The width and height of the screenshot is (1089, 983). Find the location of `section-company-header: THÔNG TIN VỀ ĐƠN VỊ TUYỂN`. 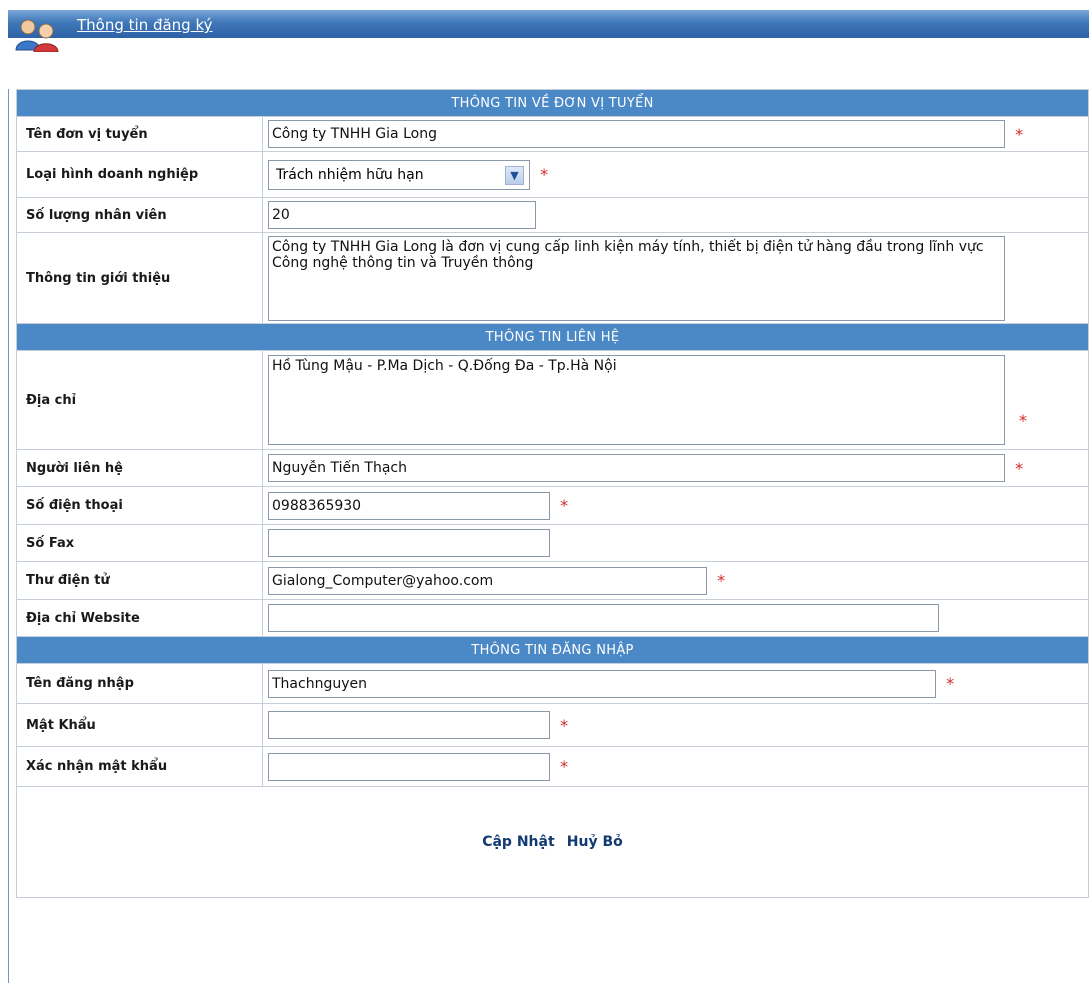

section-company-header: THÔNG TIN VỀ ĐƠN VỊ TUYỂN is located at coordinates (552, 103).